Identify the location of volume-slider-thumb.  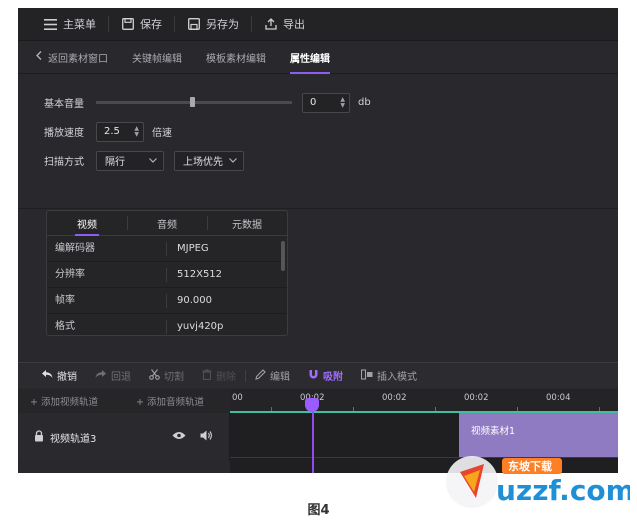
(192, 102).